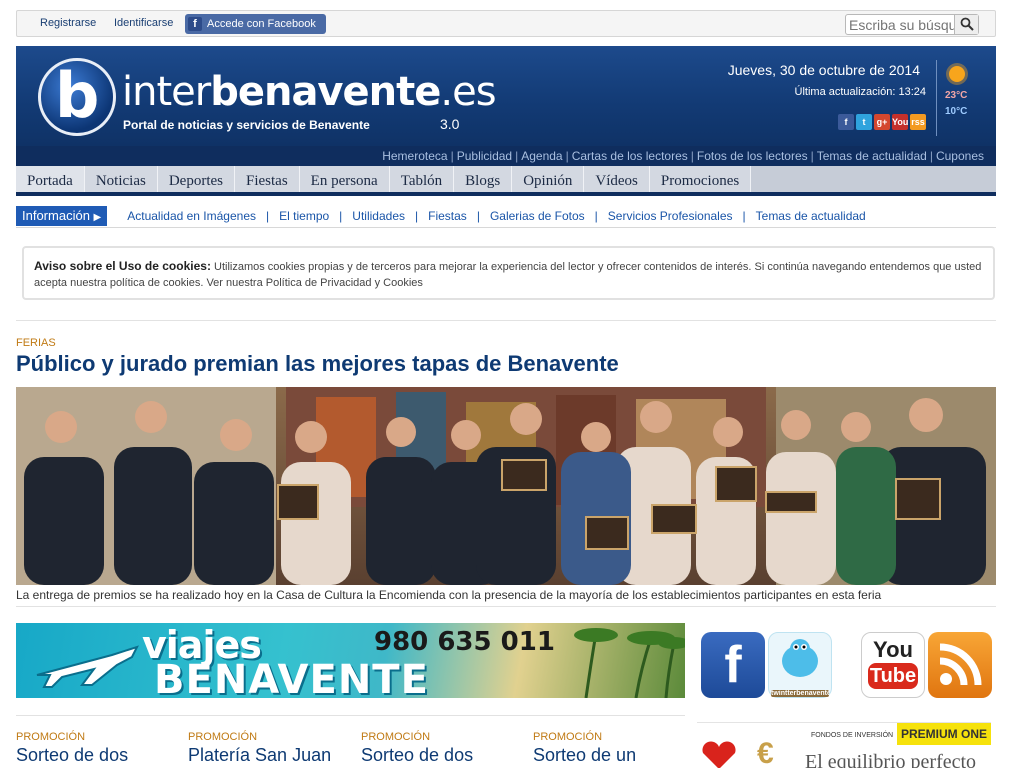 This screenshot has width=1024, height=768. What do you see at coordinates (261, 24) in the screenshot?
I see `facebook-login-label: Accede con Facebook` at bounding box center [261, 24].